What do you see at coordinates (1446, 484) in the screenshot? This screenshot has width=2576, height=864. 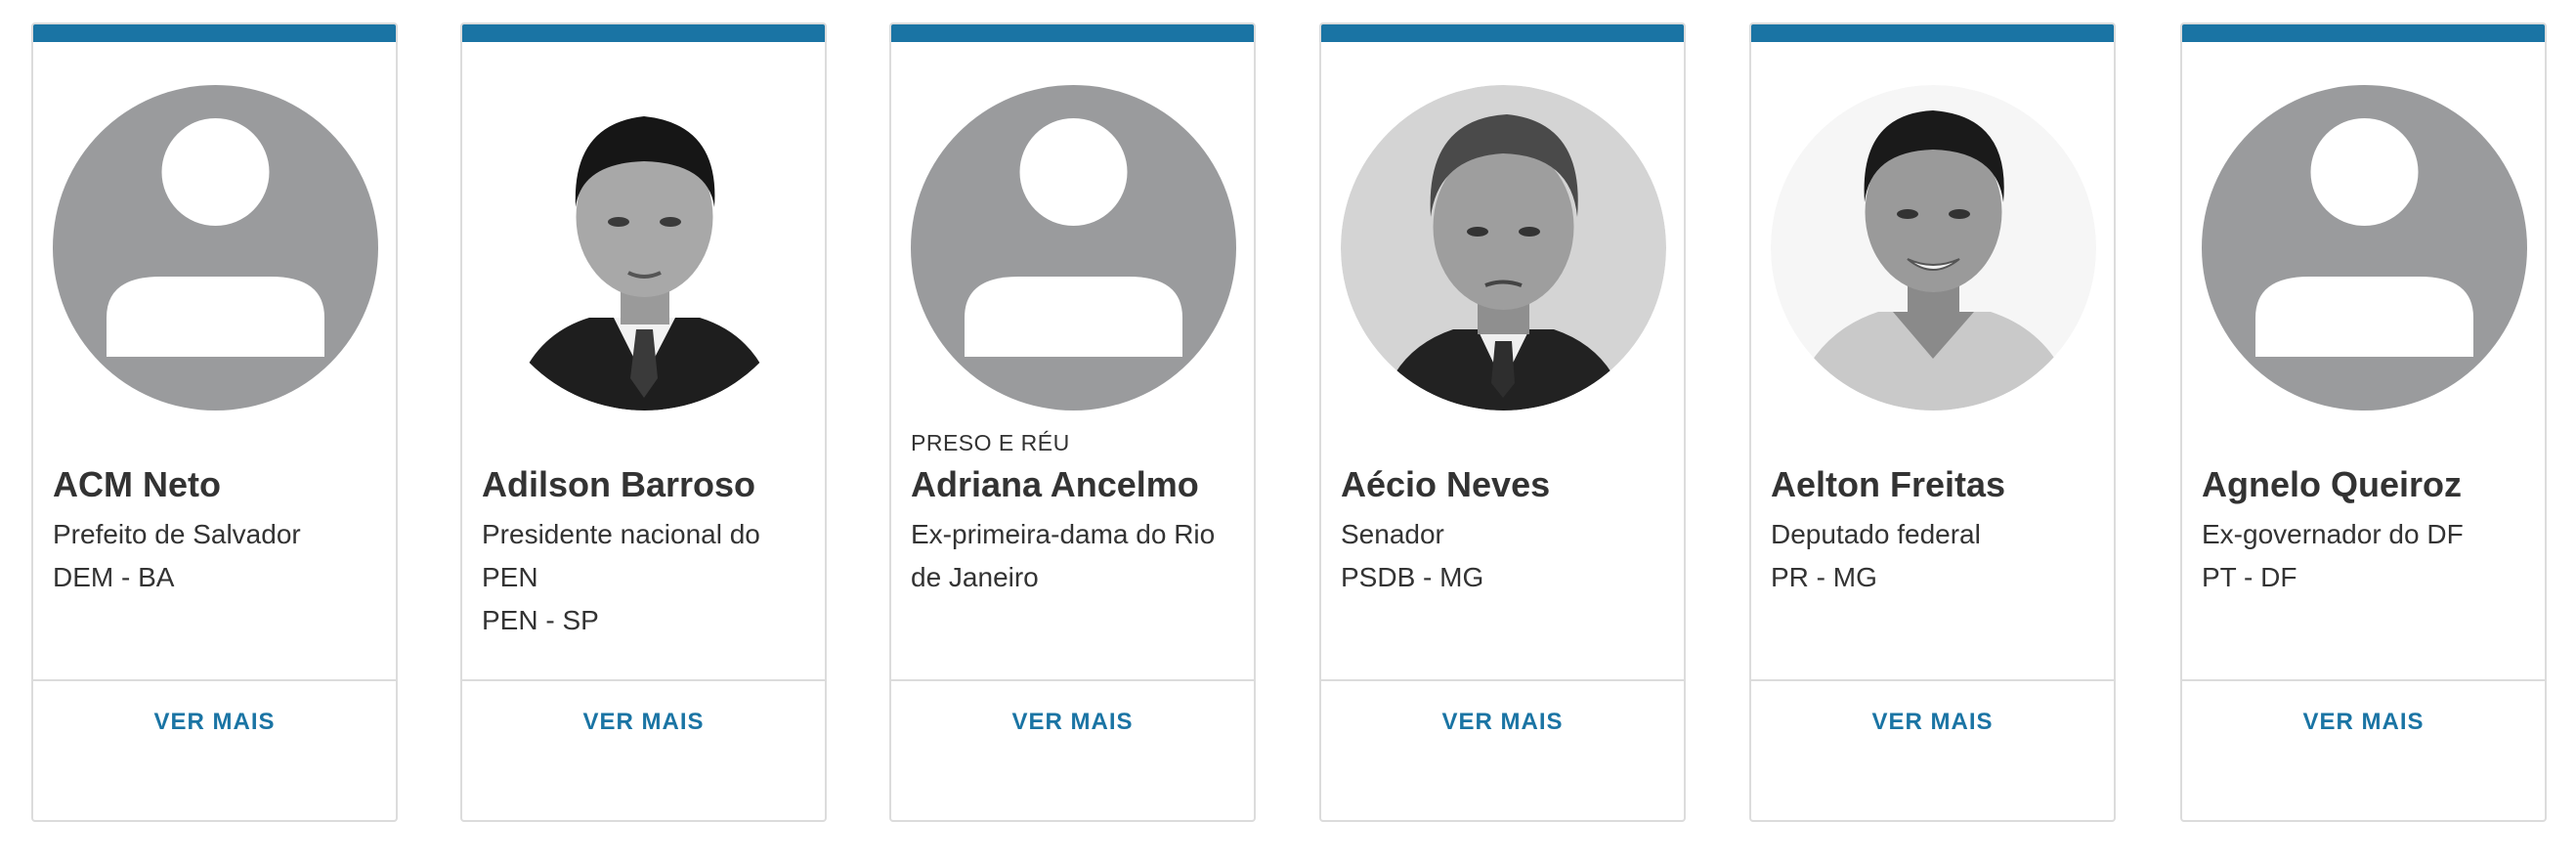 I see `politician-name: Aécio Neves` at bounding box center [1446, 484].